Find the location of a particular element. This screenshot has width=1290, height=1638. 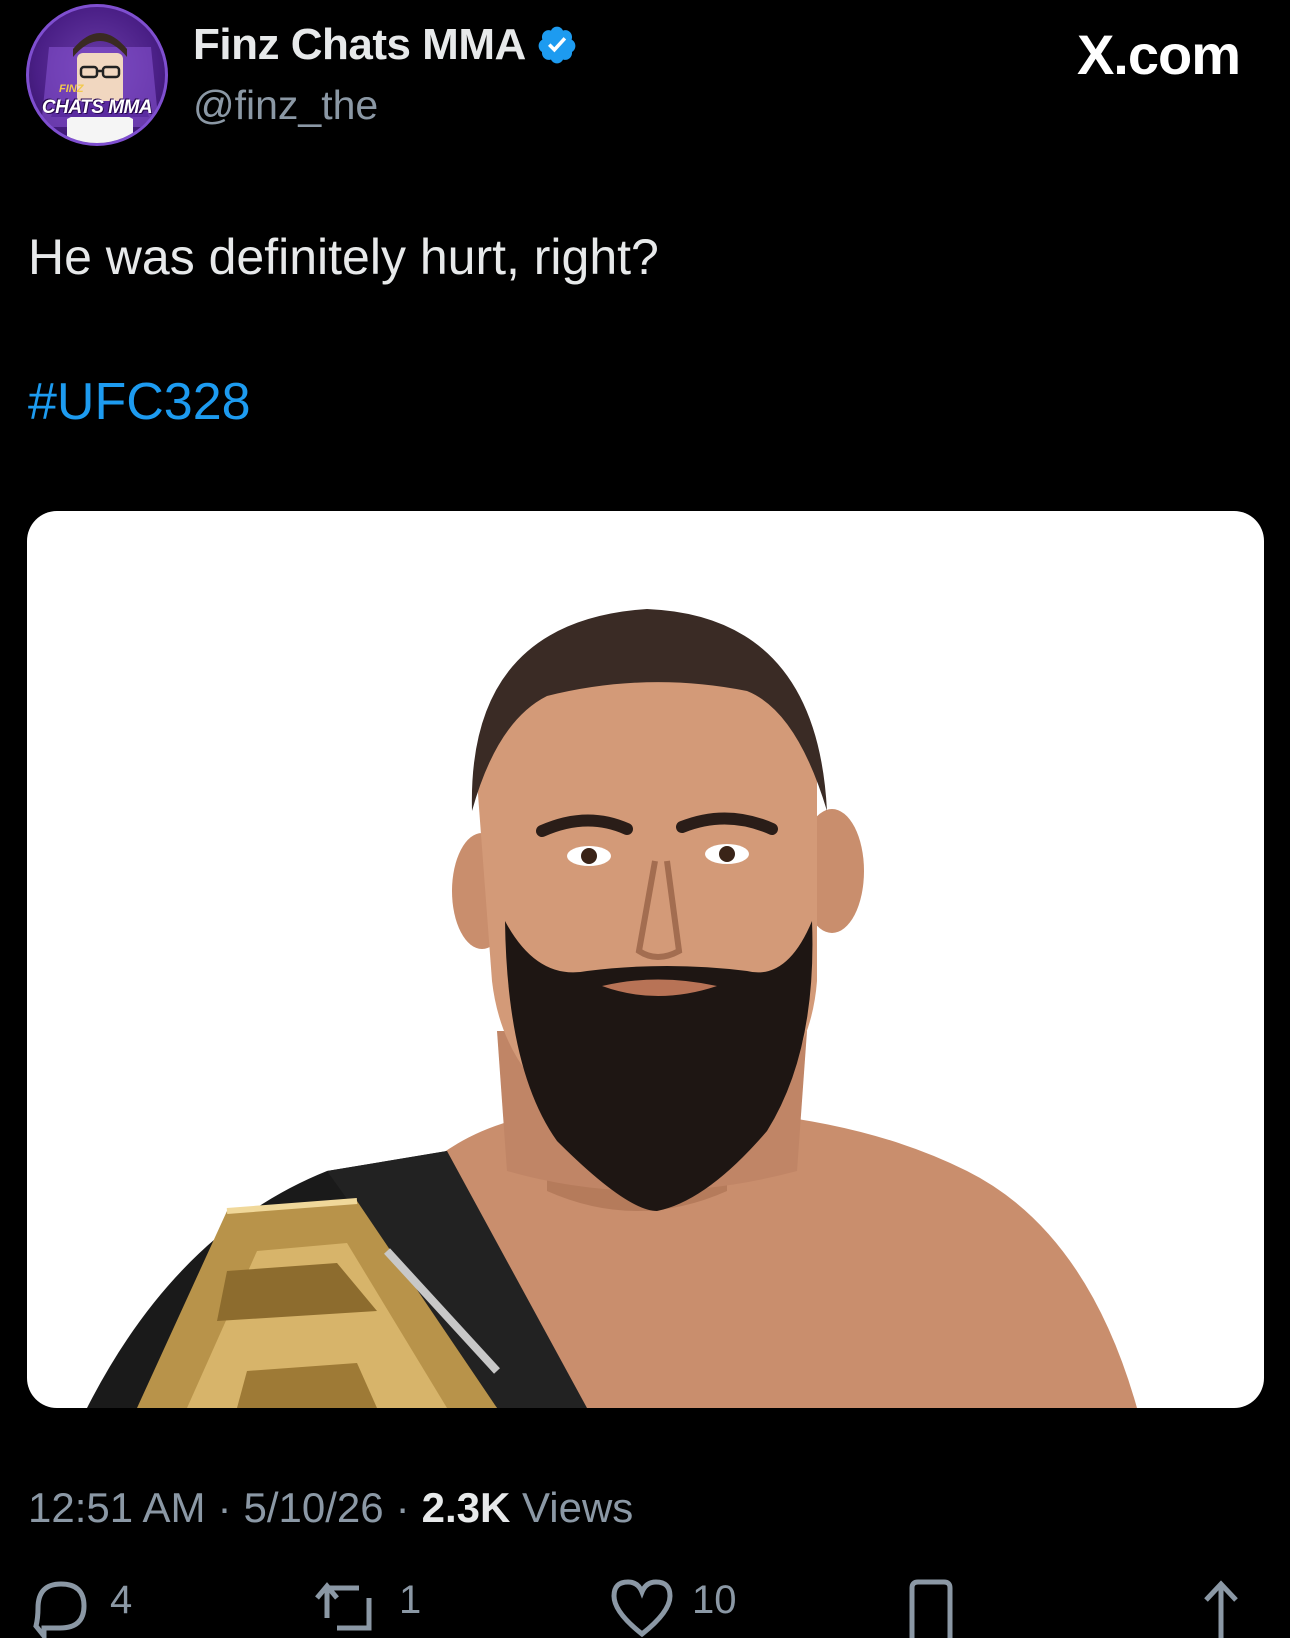

display-name-row: Finz Chats MMA is located at coordinates (385, 45).